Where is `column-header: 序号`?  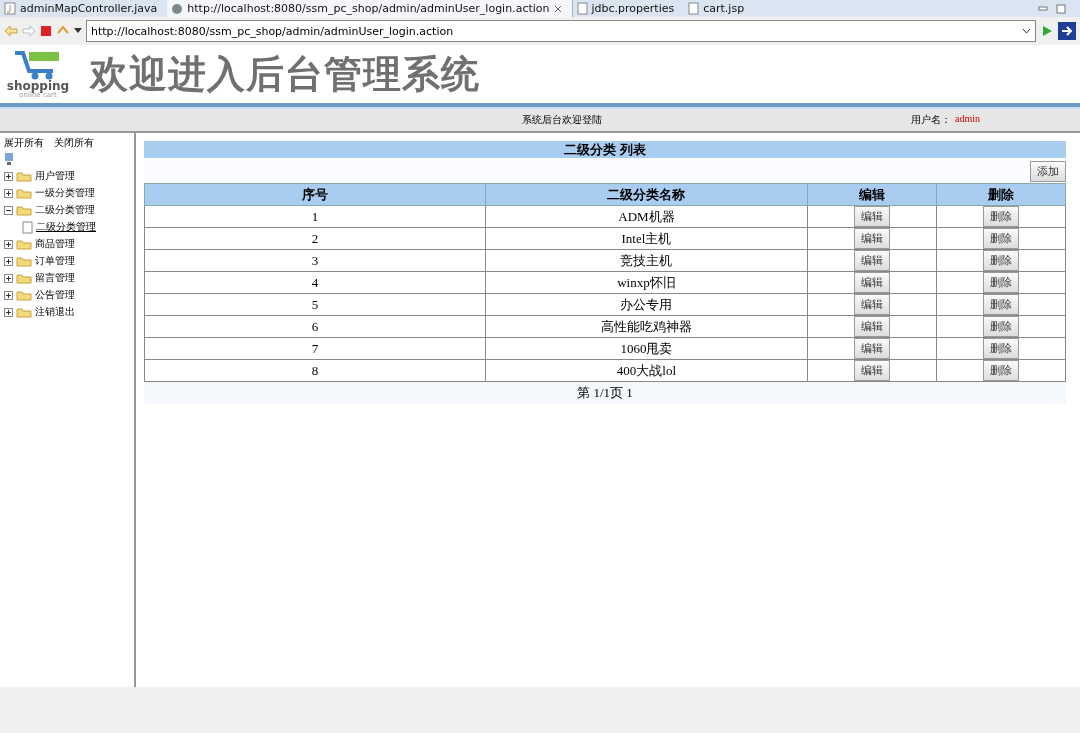
column-header: 序号 is located at coordinates (315, 194).